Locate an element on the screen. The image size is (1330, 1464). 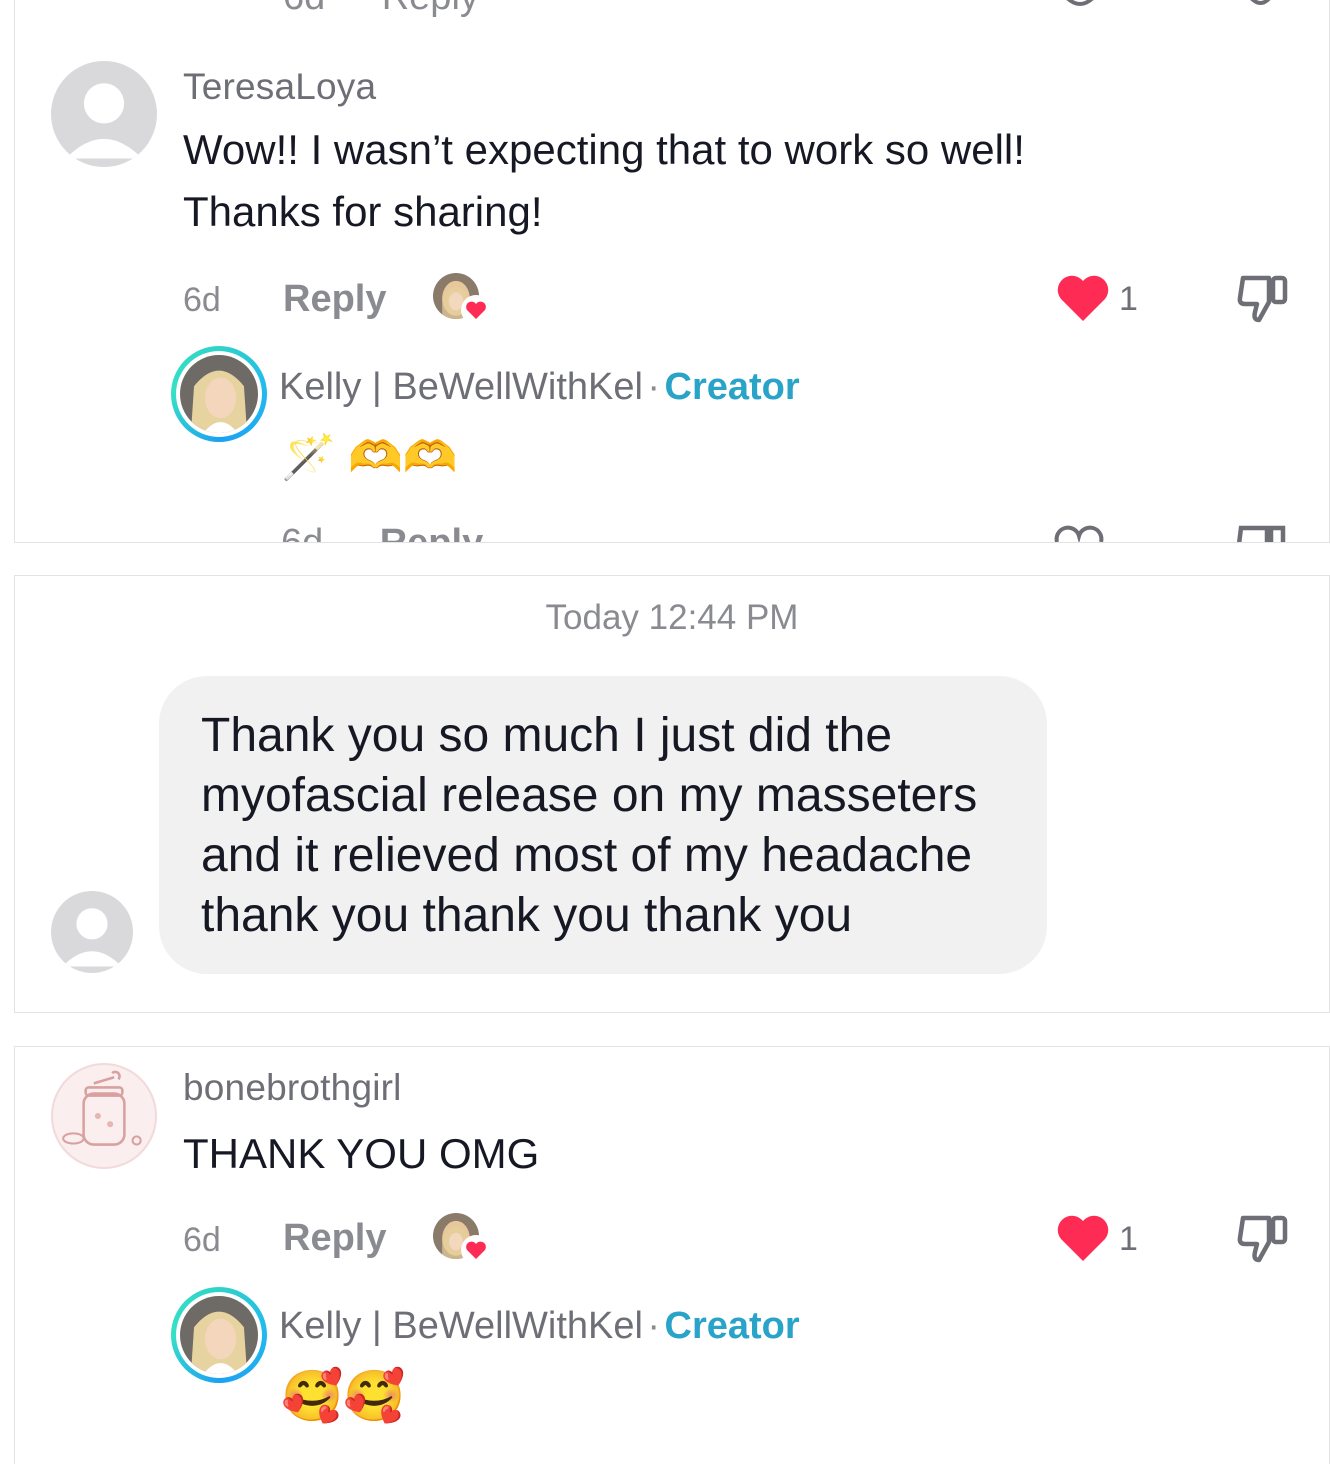
comment-text: THANK YOU OMG is located at coordinates (361, 1153).